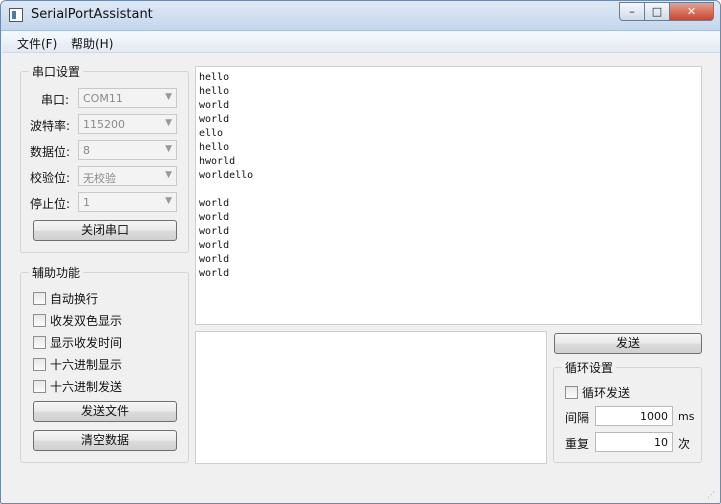  What do you see at coordinates (712, 495) in the screenshot?
I see `resize-grip-icon: ⋰` at bounding box center [712, 495].